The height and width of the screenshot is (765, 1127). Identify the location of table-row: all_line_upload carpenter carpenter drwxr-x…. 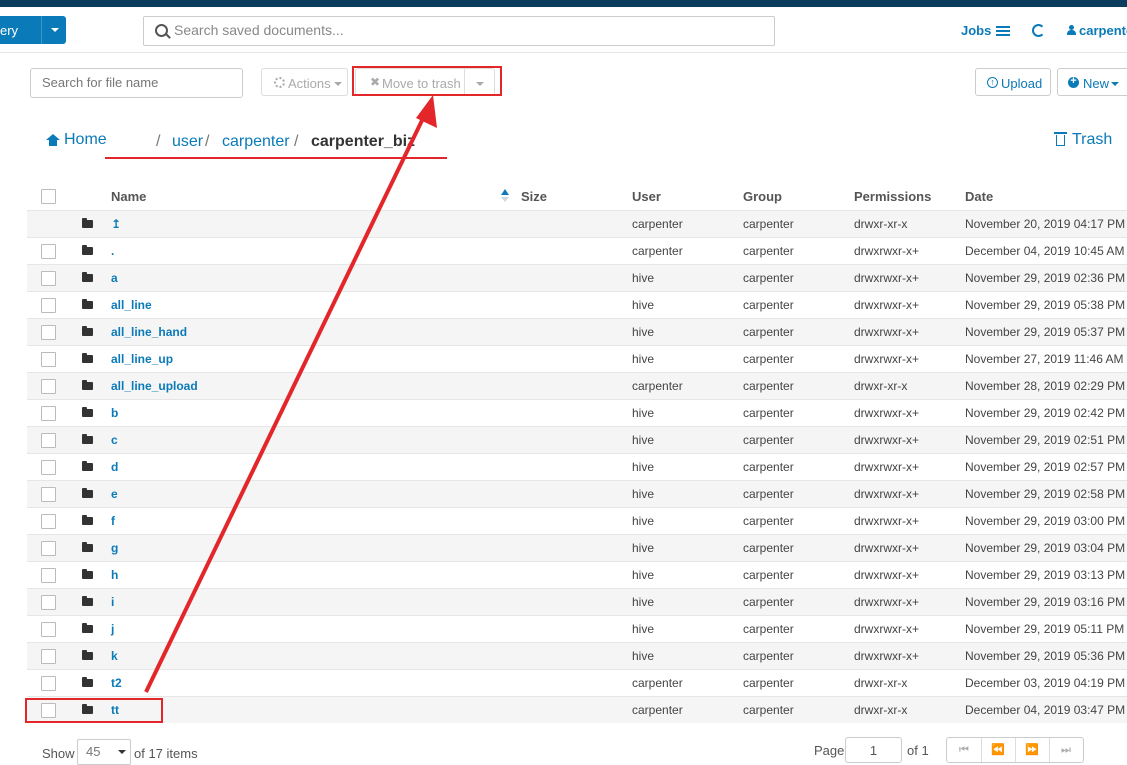
(577, 385).